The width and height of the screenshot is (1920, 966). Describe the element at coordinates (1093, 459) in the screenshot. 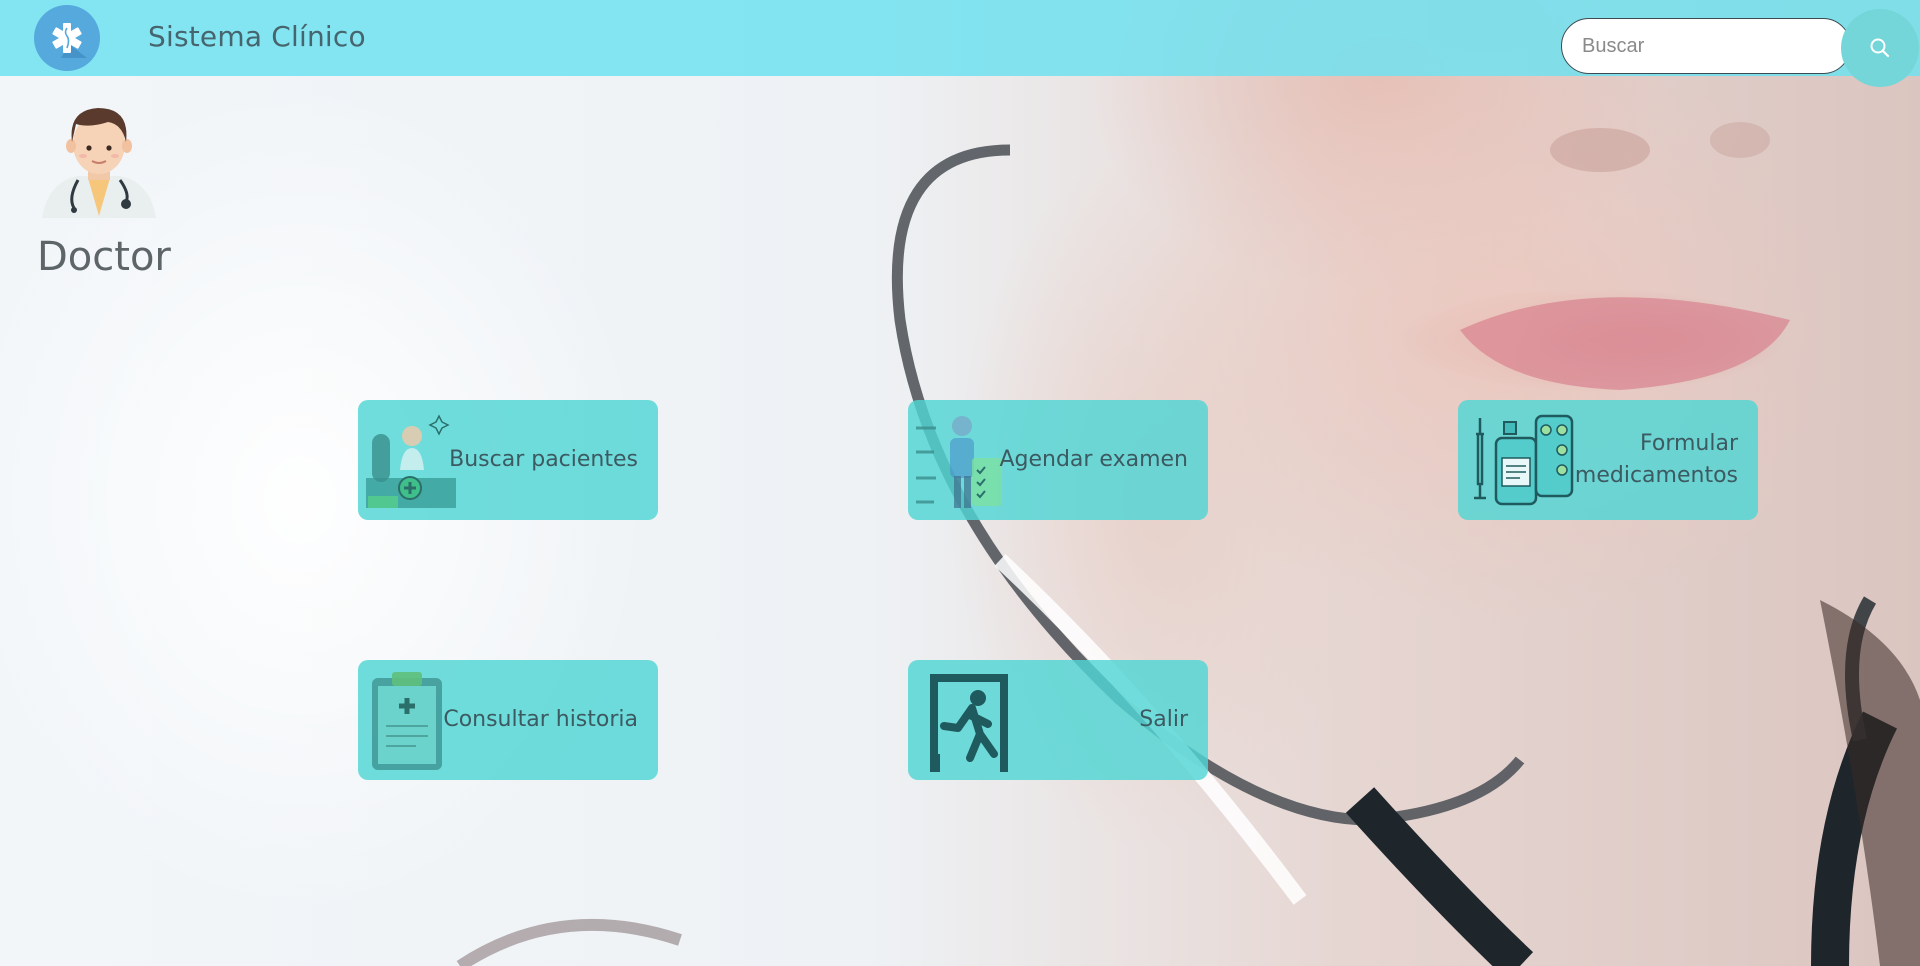

I see `schedule-exam-label: Agendar examen` at that location.